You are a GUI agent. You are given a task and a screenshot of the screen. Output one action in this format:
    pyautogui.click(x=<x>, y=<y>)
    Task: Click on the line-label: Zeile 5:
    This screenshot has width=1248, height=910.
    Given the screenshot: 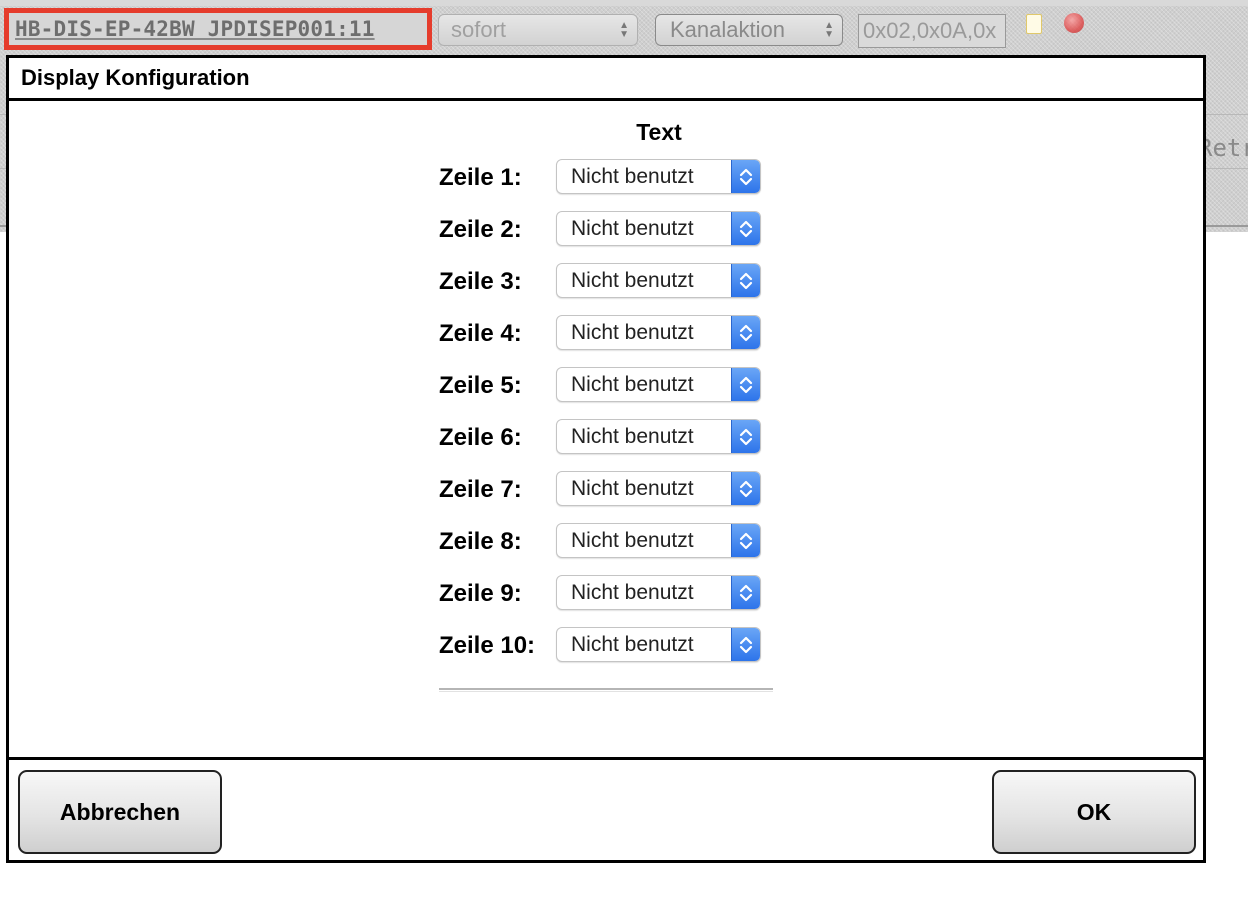 What is the action you would take?
    pyautogui.click(x=480, y=385)
    